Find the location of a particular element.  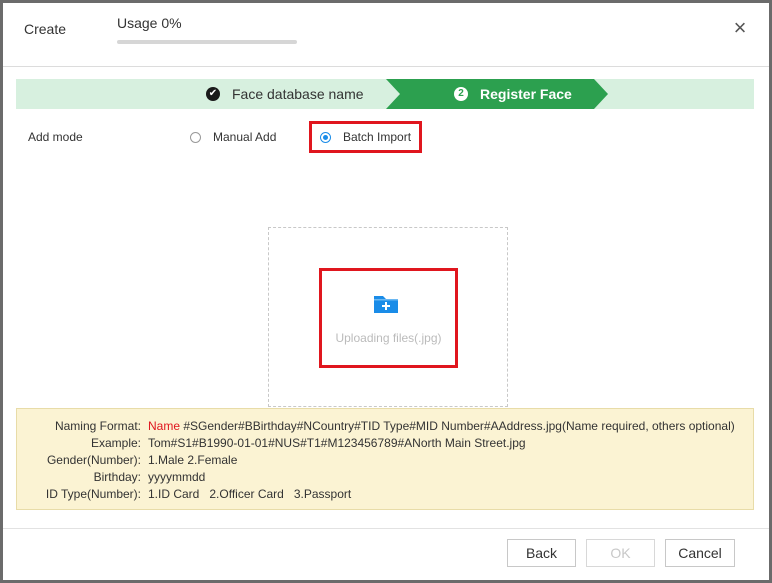

cancel-button: Cancel is located at coordinates (700, 553).